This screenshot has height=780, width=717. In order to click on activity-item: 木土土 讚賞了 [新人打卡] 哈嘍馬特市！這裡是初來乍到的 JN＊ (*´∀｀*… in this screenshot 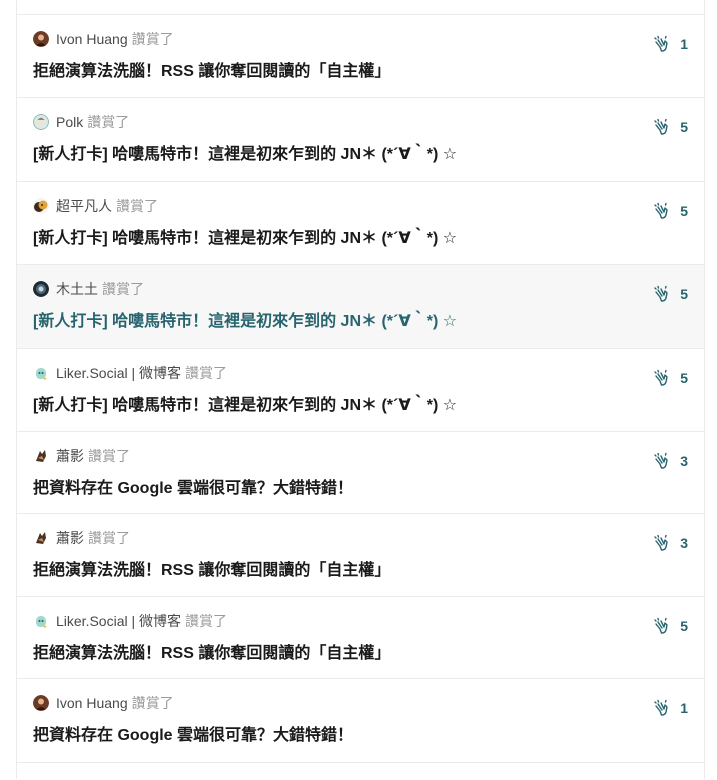, I will do `click(360, 307)`.